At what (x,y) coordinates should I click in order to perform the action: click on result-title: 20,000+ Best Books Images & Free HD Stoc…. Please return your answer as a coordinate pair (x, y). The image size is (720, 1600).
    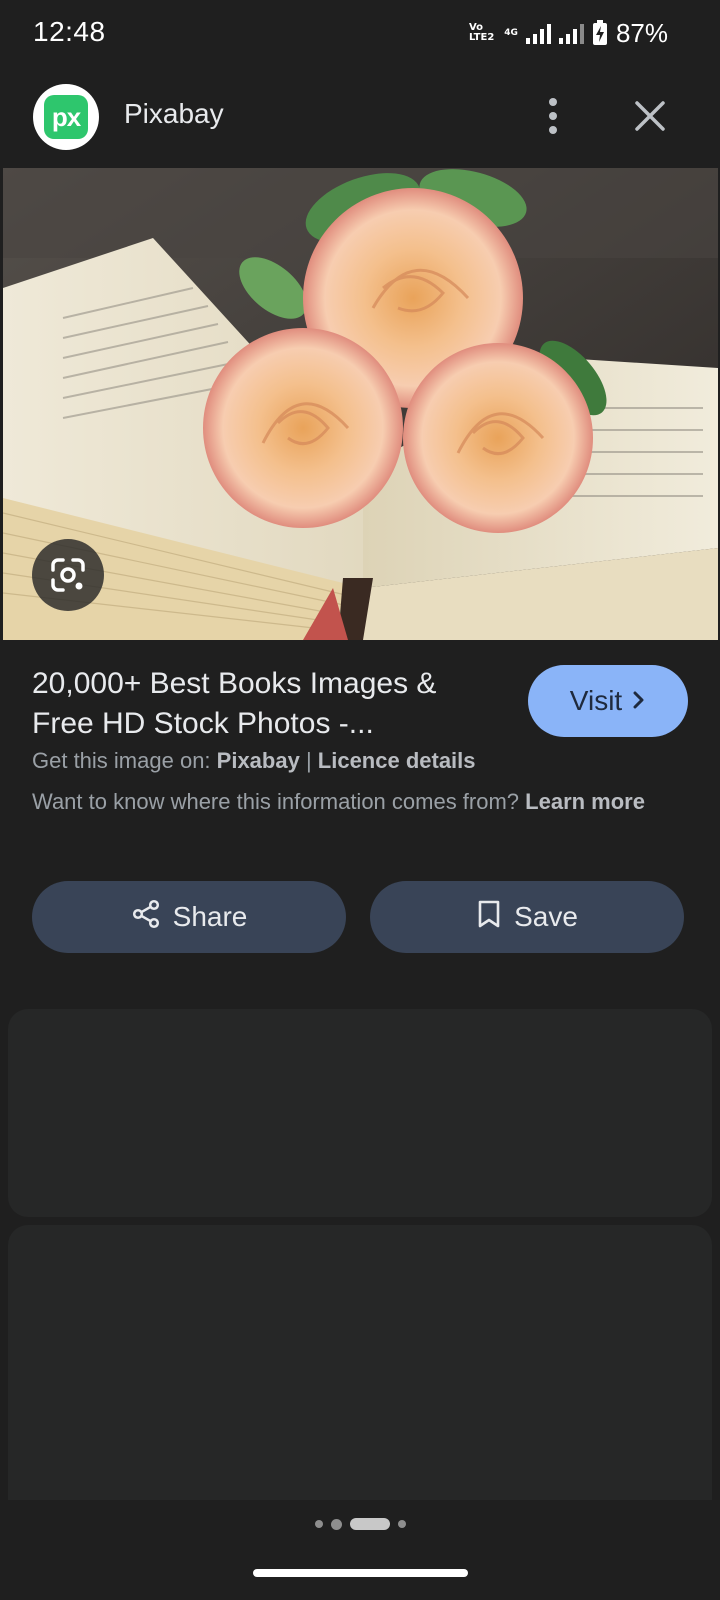
    Looking at the image, I should click on (267, 704).